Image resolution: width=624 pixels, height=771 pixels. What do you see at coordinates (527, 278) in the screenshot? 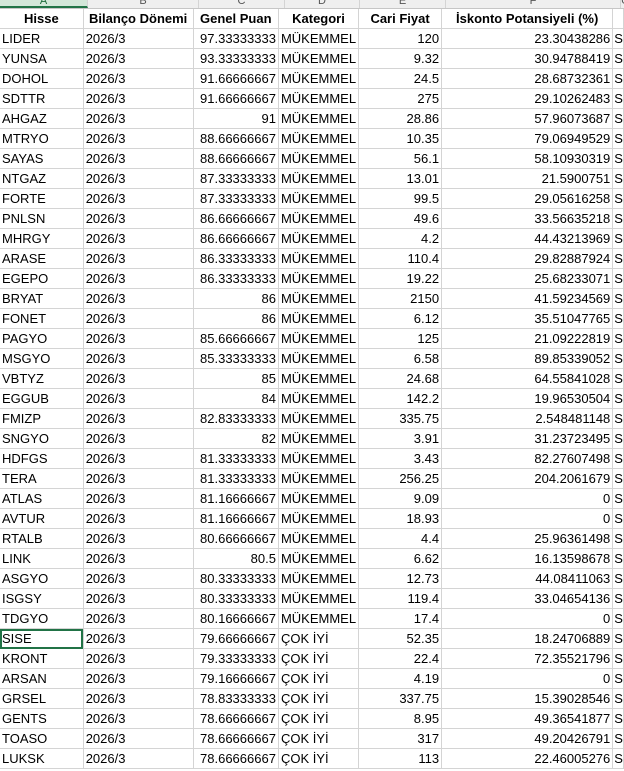
I see `table-cell: 25.68233071` at bounding box center [527, 278].